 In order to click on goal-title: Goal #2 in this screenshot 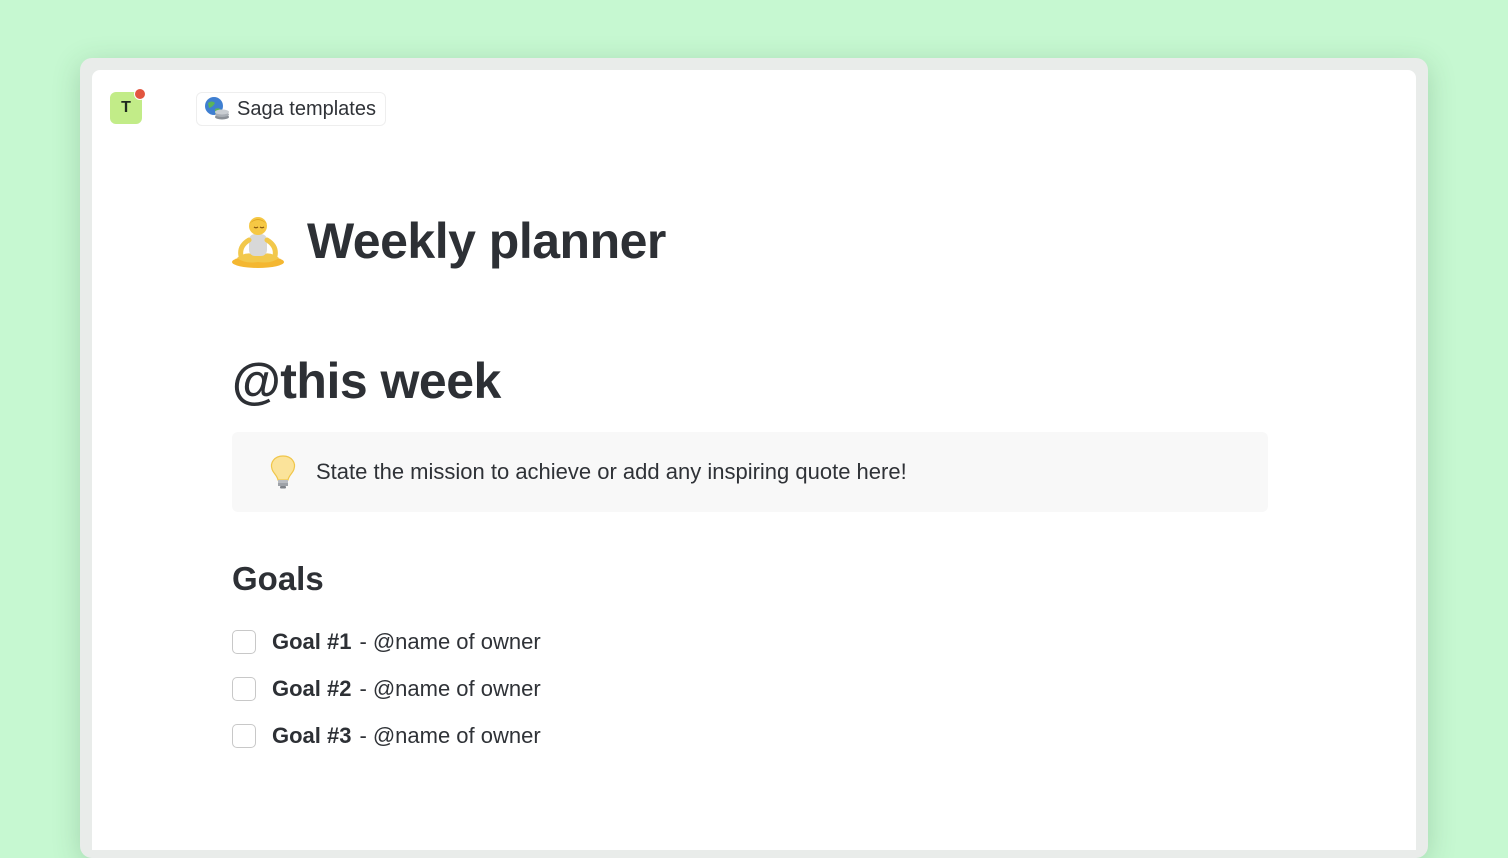, I will do `click(312, 688)`.